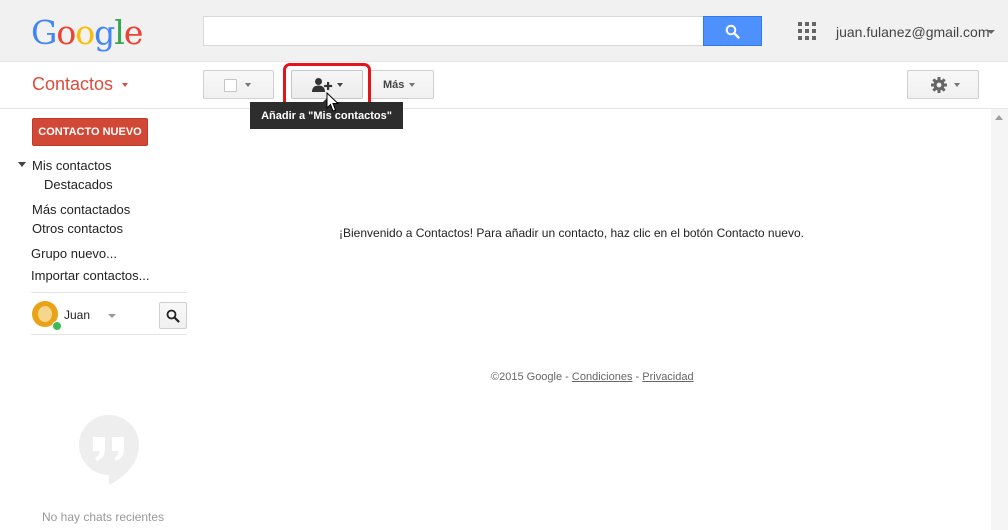  I want to click on sidebar-item-my-contacts: Mis contactos, so click(71, 165).